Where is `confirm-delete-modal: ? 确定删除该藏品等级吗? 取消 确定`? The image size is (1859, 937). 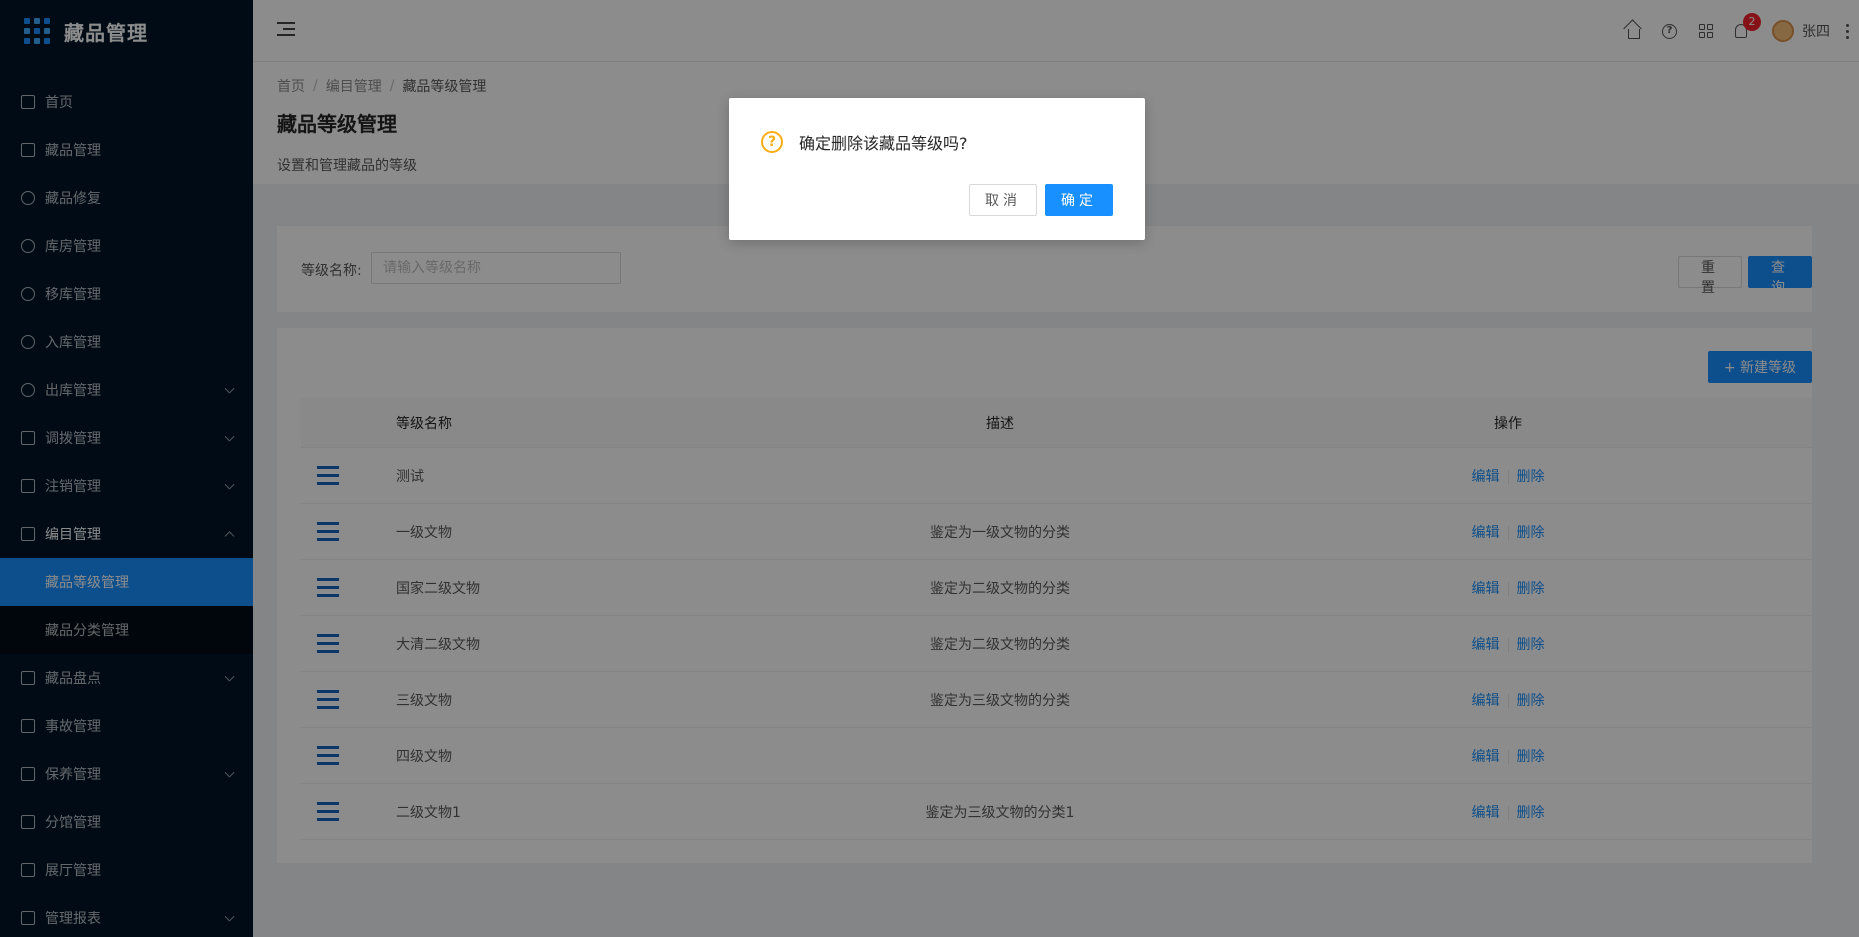 confirm-delete-modal: ? 确定删除该藏品等级吗? 取消 确定 is located at coordinates (937, 169).